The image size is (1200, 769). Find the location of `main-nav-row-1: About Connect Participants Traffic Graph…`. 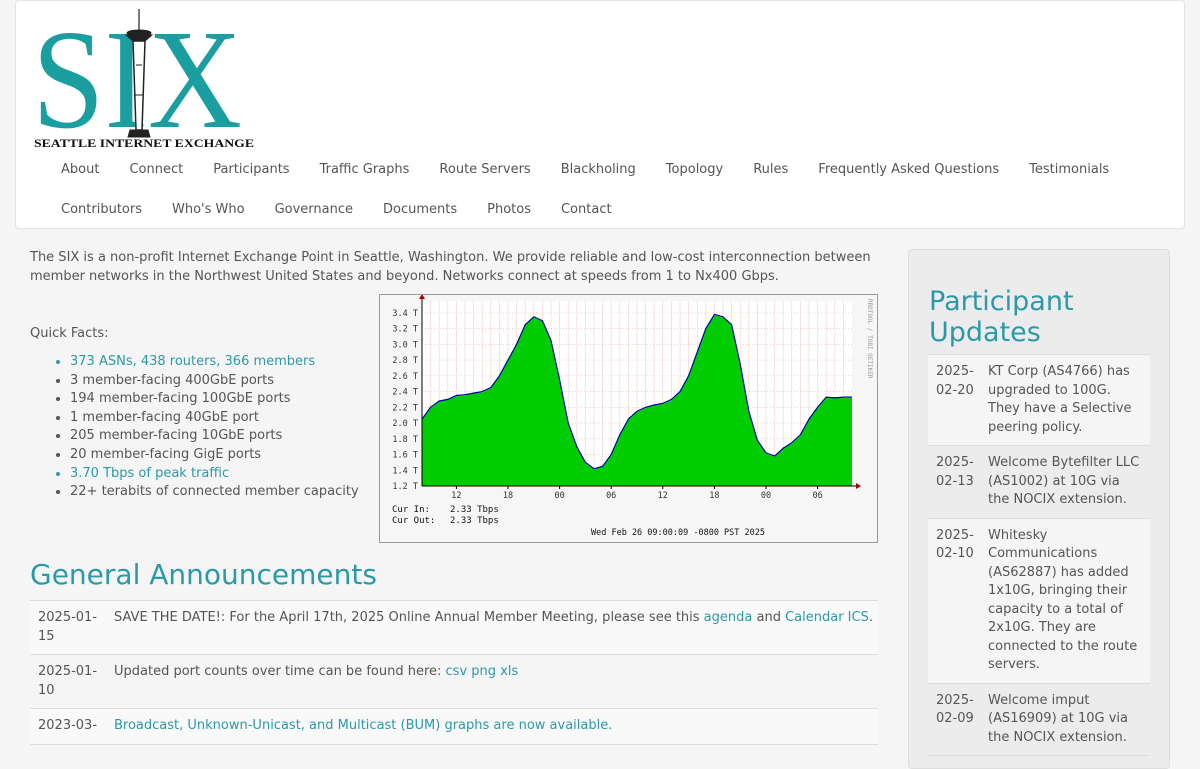

main-nav-row-1: About Connect Participants Traffic Graph… is located at coordinates (585, 170).